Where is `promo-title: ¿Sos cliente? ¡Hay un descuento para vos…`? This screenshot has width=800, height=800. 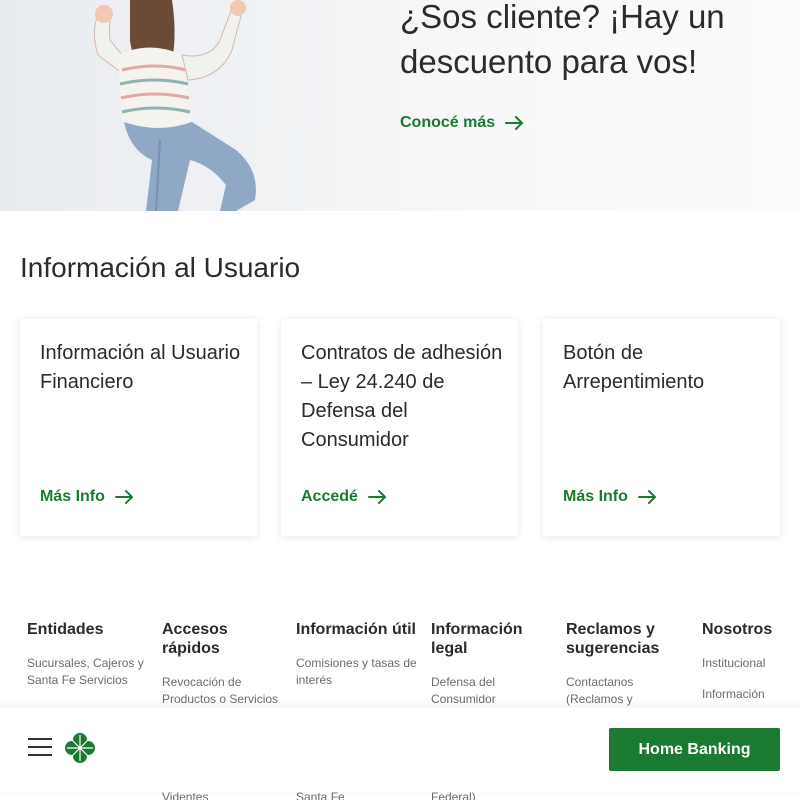
promo-title: ¿Sos cliente? ¡Hay un descuento para vos… is located at coordinates (562, 40).